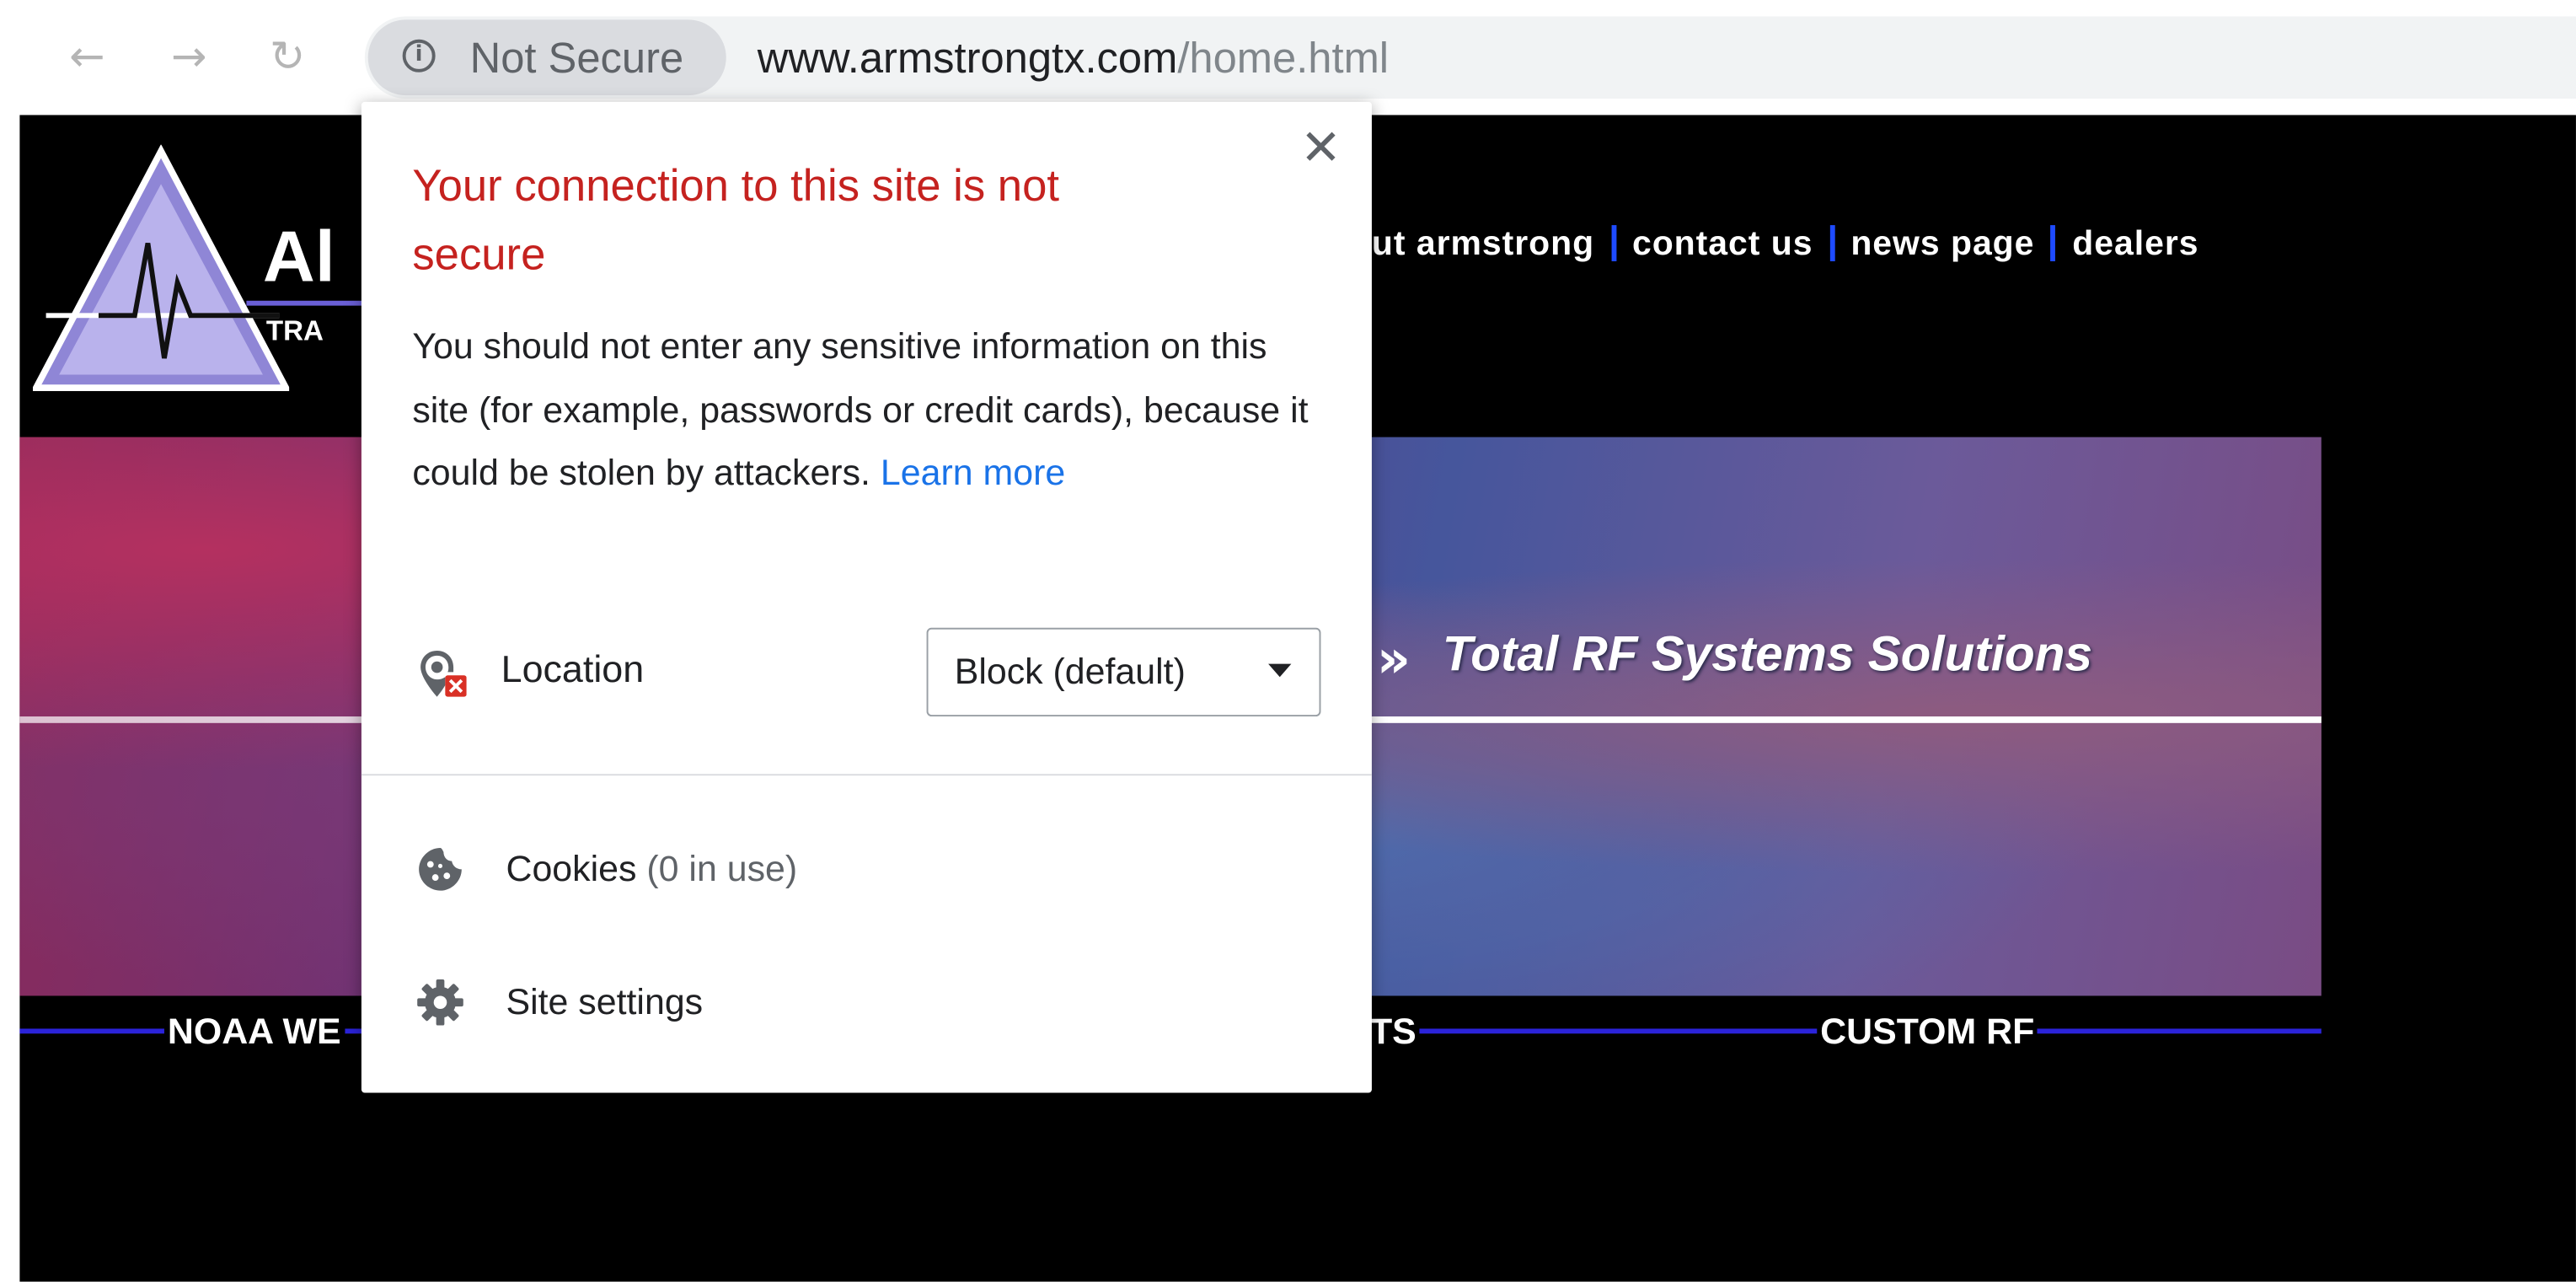  Describe the element at coordinates (1393, 1032) in the screenshot. I see `bottom-nav-products: TS` at that location.